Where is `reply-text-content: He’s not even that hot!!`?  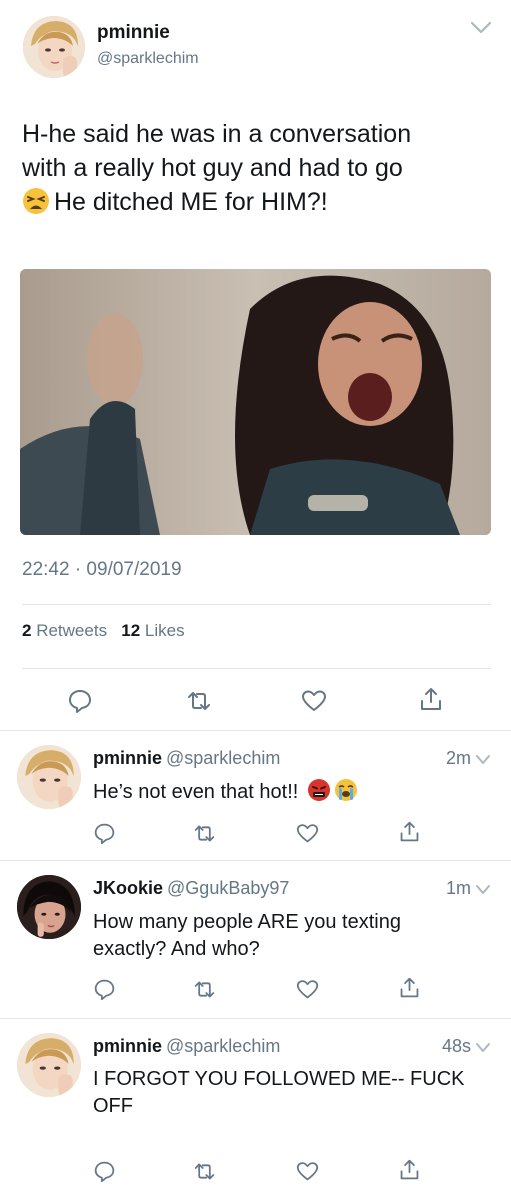
reply-text-content: He’s not even that hot!! is located at coordinates (196, 792).